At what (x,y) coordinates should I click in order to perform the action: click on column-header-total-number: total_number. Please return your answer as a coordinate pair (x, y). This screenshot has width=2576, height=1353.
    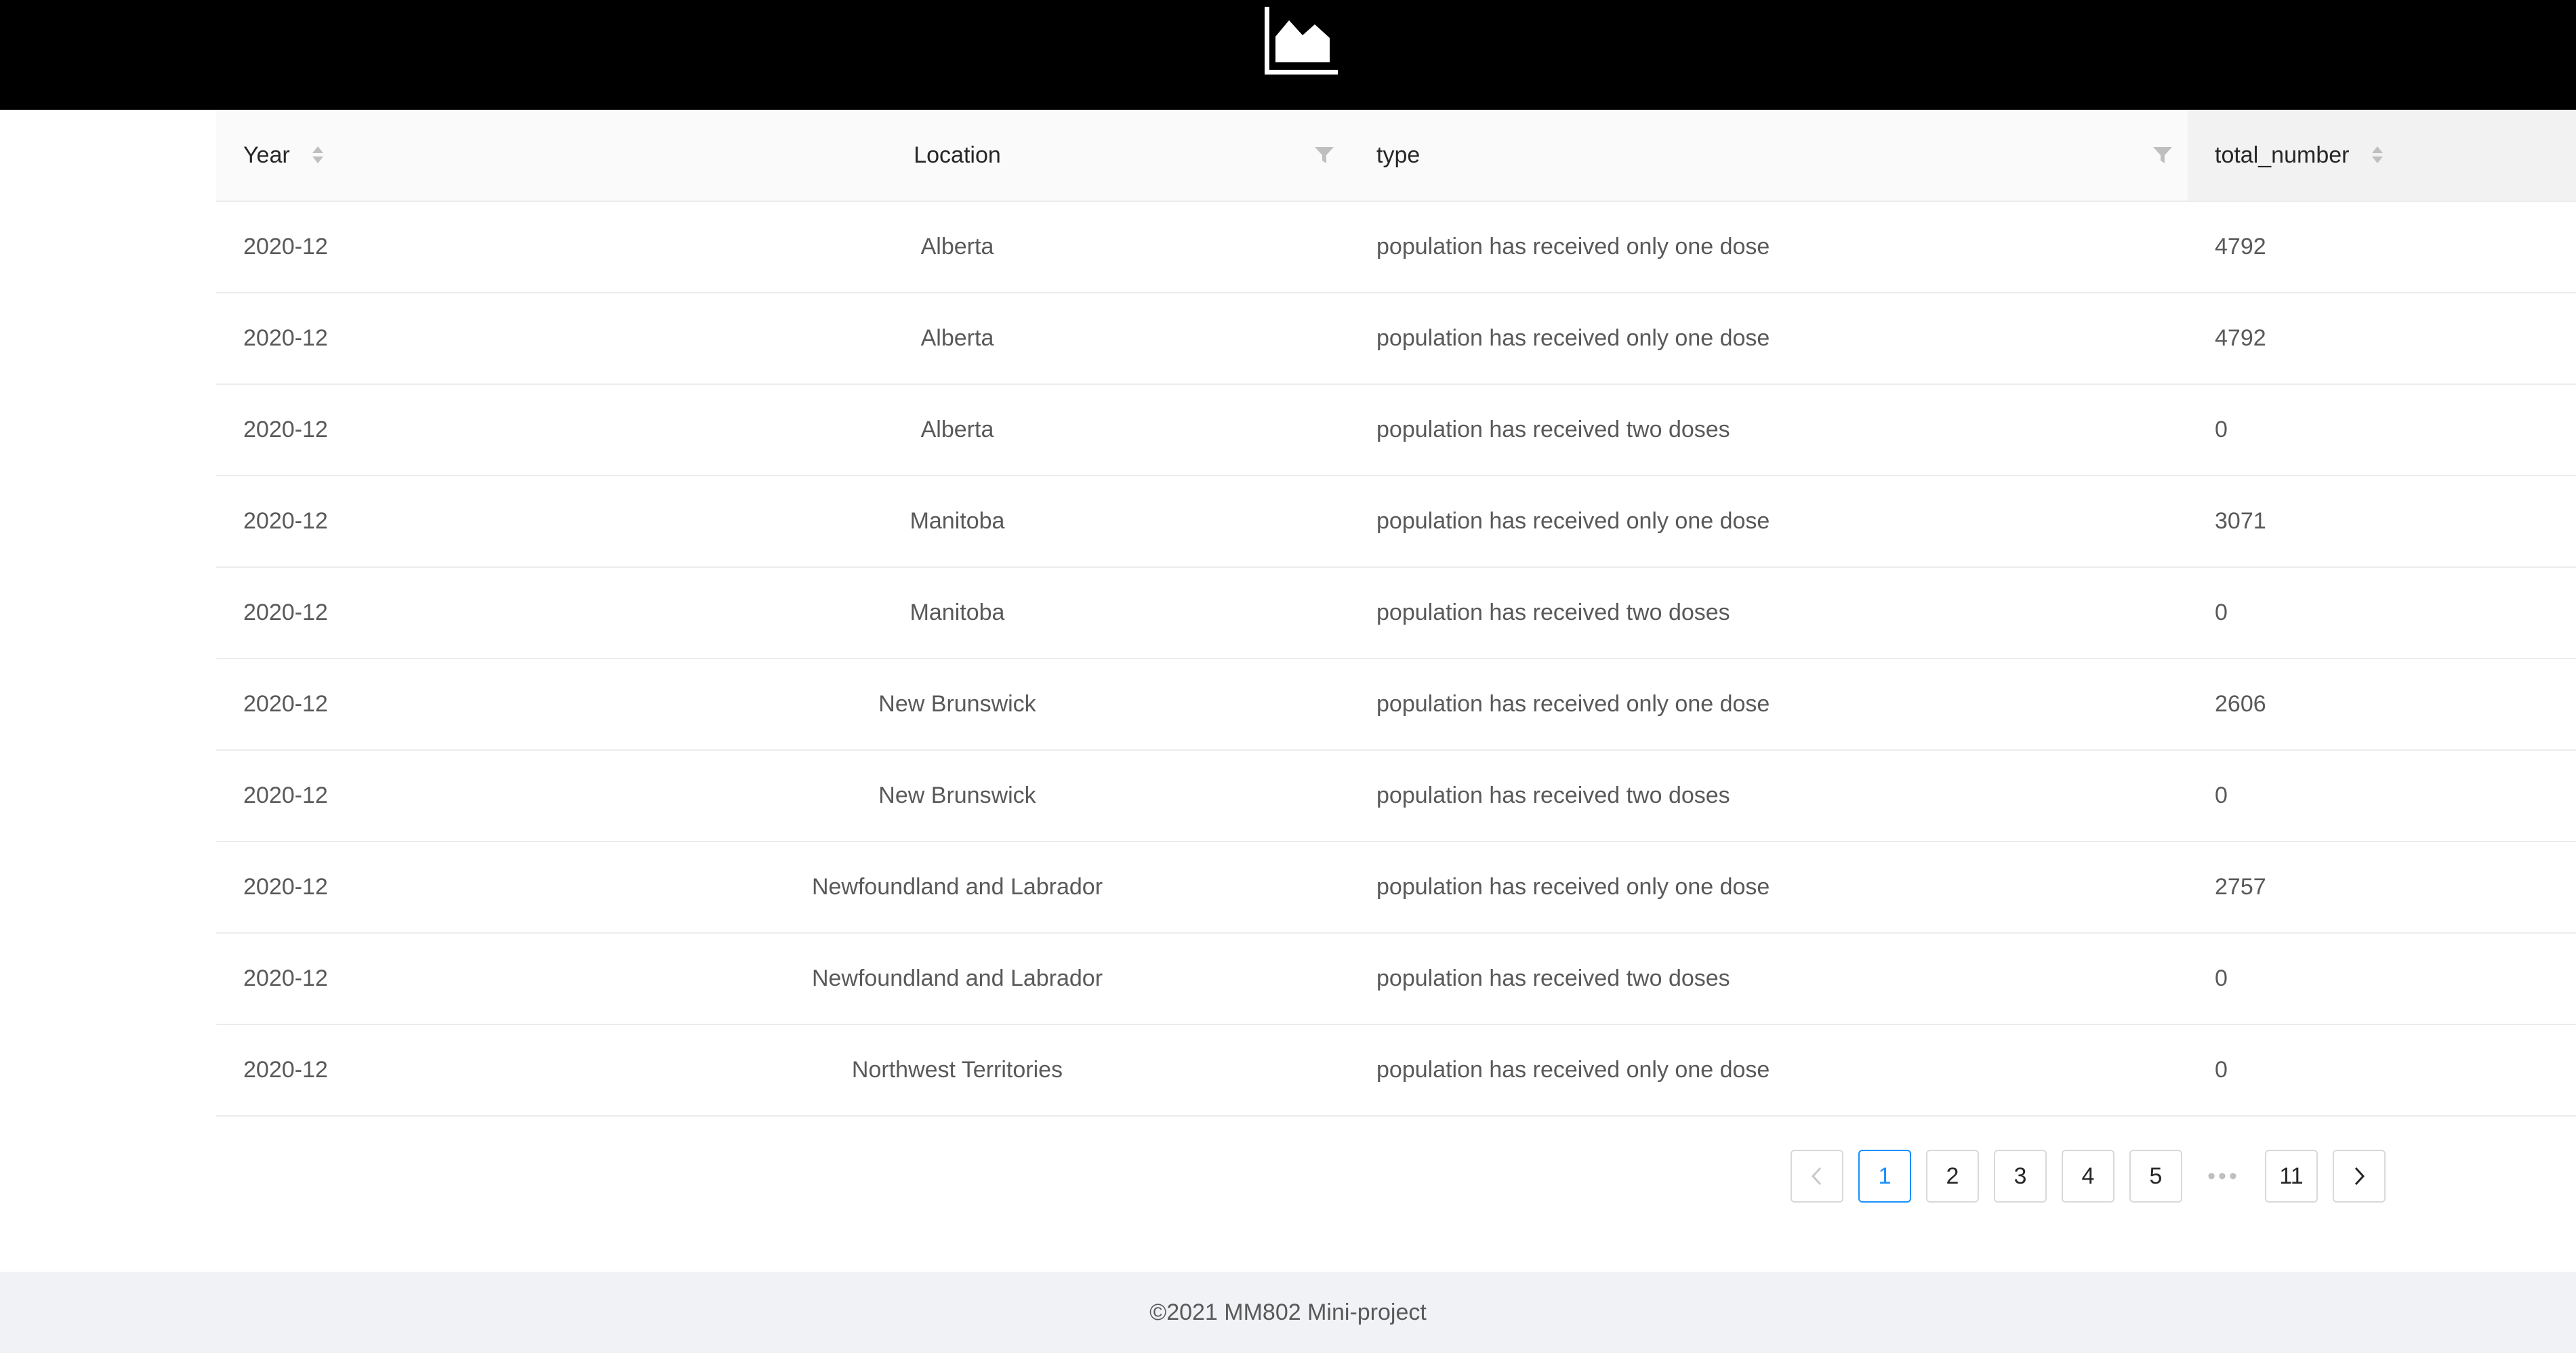
    Looking at the image, I should click on (2382, 156).